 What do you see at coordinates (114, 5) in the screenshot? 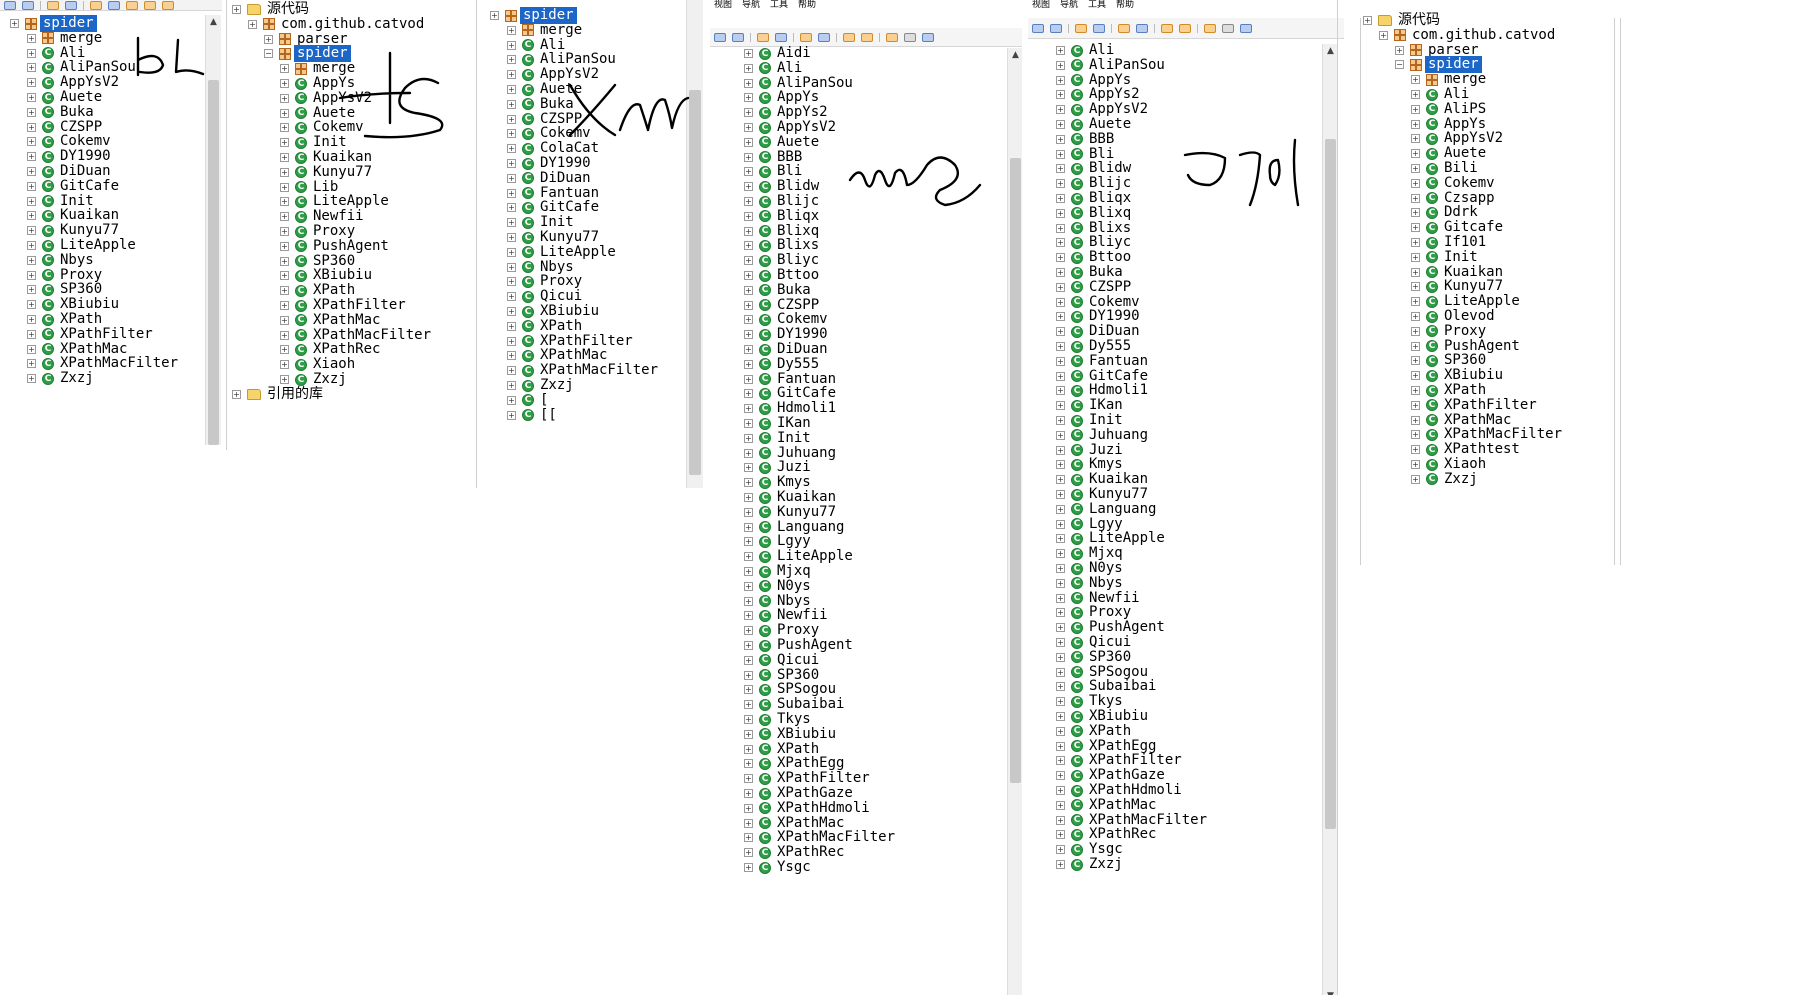
I see `search-icon` at bounding box center [114, 5].